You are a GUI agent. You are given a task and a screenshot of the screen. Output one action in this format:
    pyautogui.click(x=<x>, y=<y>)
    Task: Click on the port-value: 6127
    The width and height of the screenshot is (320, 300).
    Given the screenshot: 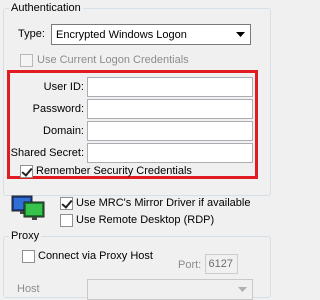 What is the action you would take?
    pyautogui.click(x=220, y=264)
    